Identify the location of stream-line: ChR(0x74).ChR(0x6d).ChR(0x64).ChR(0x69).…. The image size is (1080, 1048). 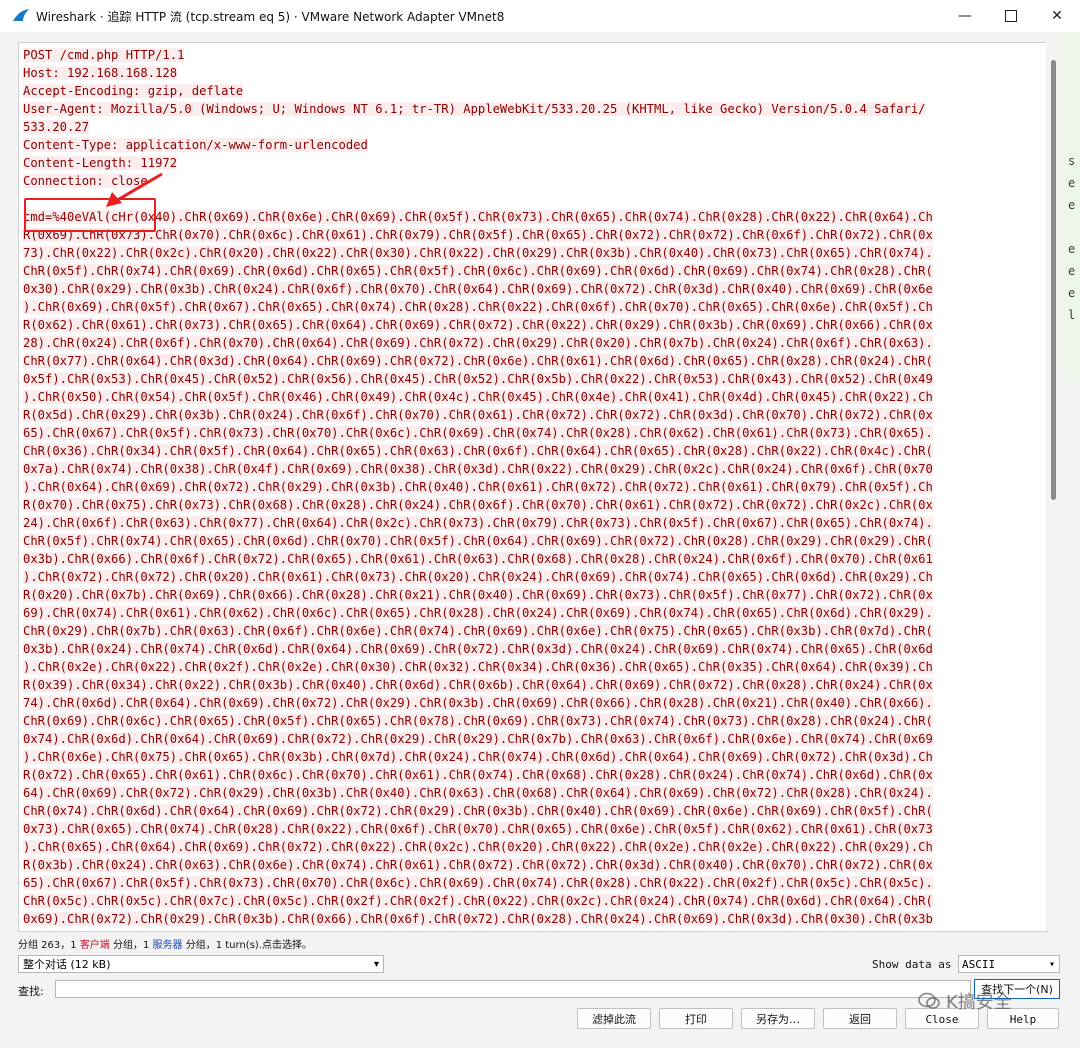
(478, 811).